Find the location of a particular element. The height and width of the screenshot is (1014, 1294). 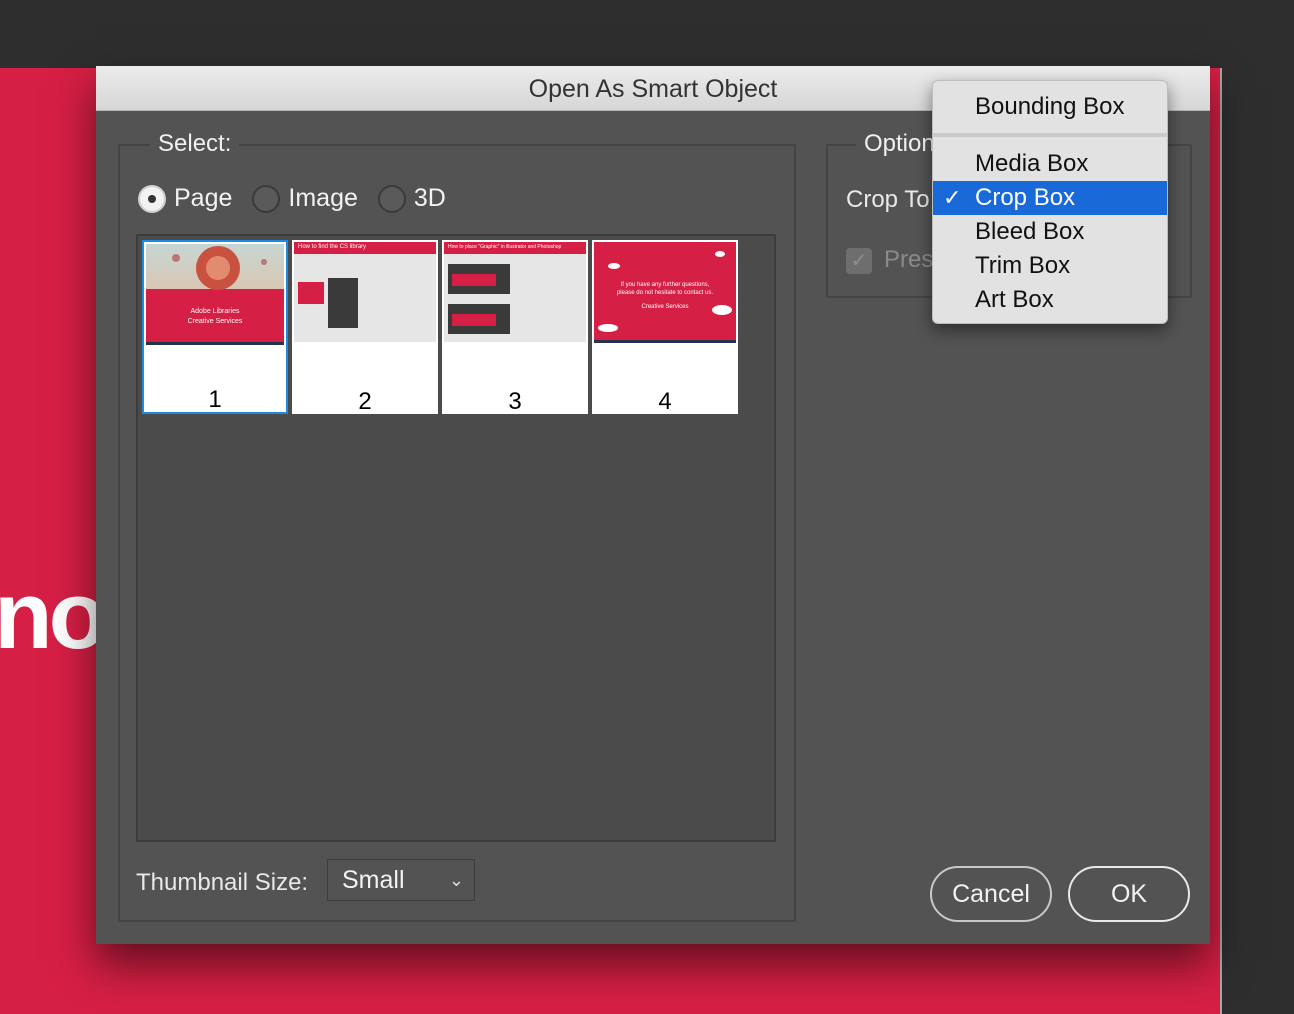

preserve-label: Pres is located at coordinates (909, 259).